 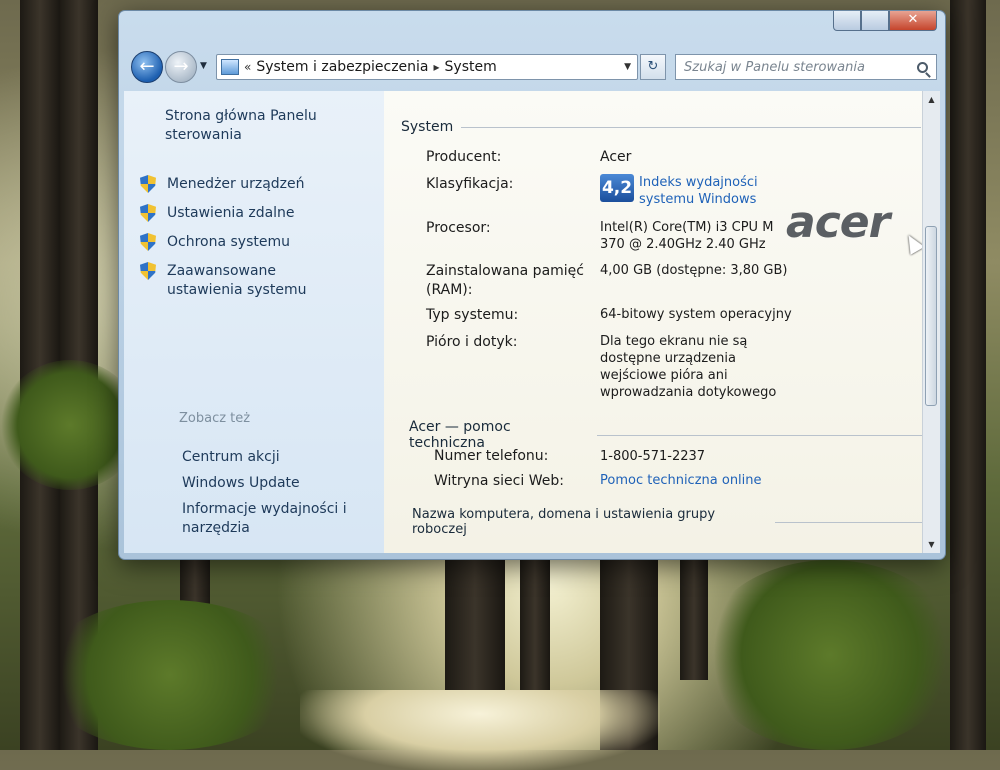 I want to click on breadcrumb-system: System, so click(x=471, y=67).